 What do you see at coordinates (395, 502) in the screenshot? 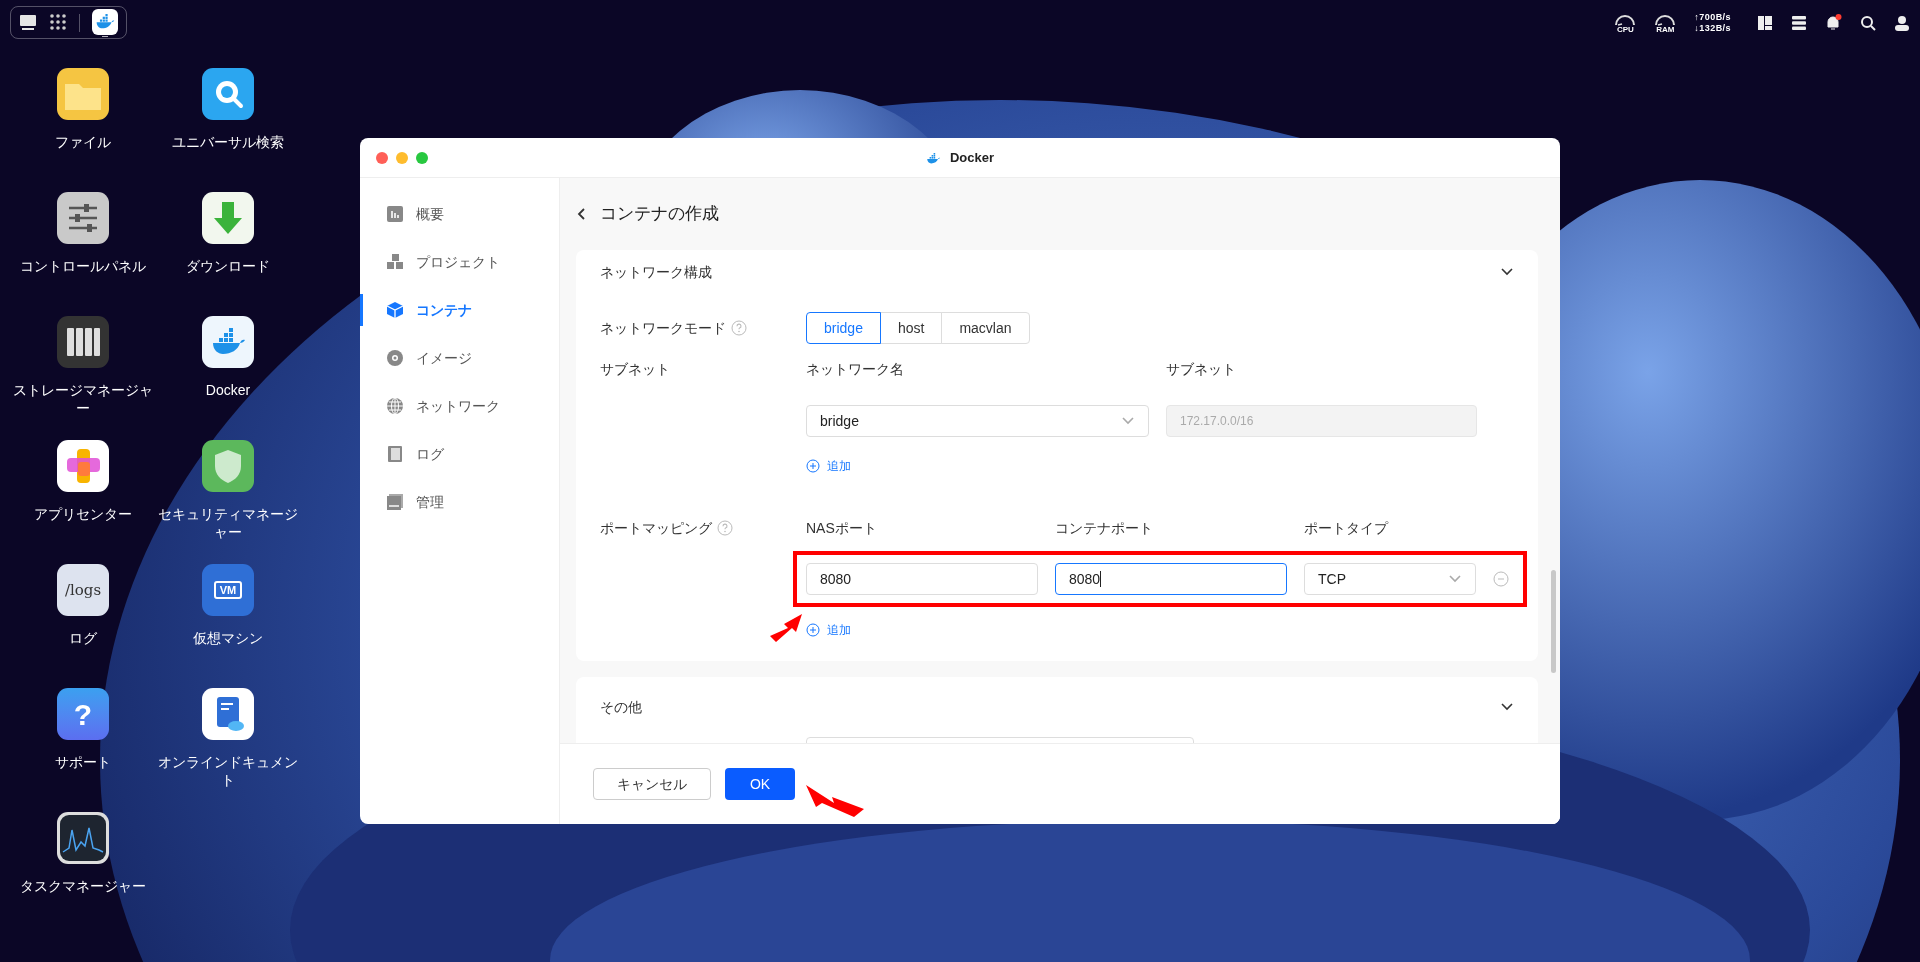
I see `stack-icon` at bounding box center [395, 502].